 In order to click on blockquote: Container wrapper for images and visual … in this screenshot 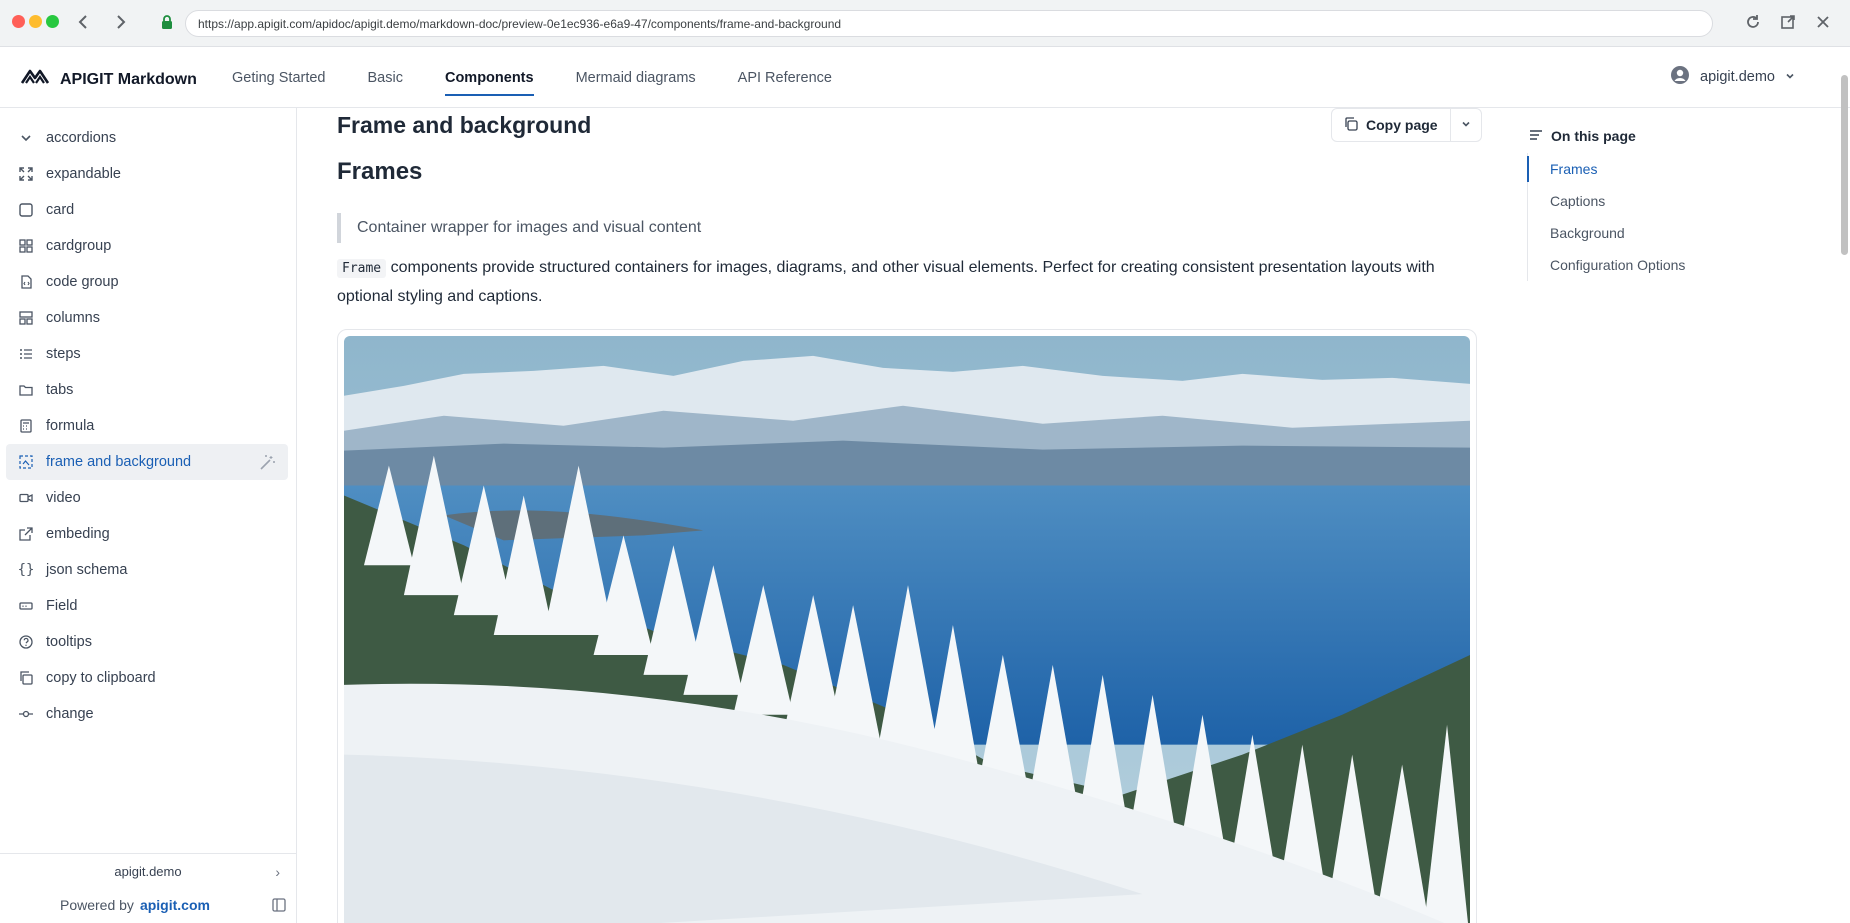, I will do `click(519, 228)`.